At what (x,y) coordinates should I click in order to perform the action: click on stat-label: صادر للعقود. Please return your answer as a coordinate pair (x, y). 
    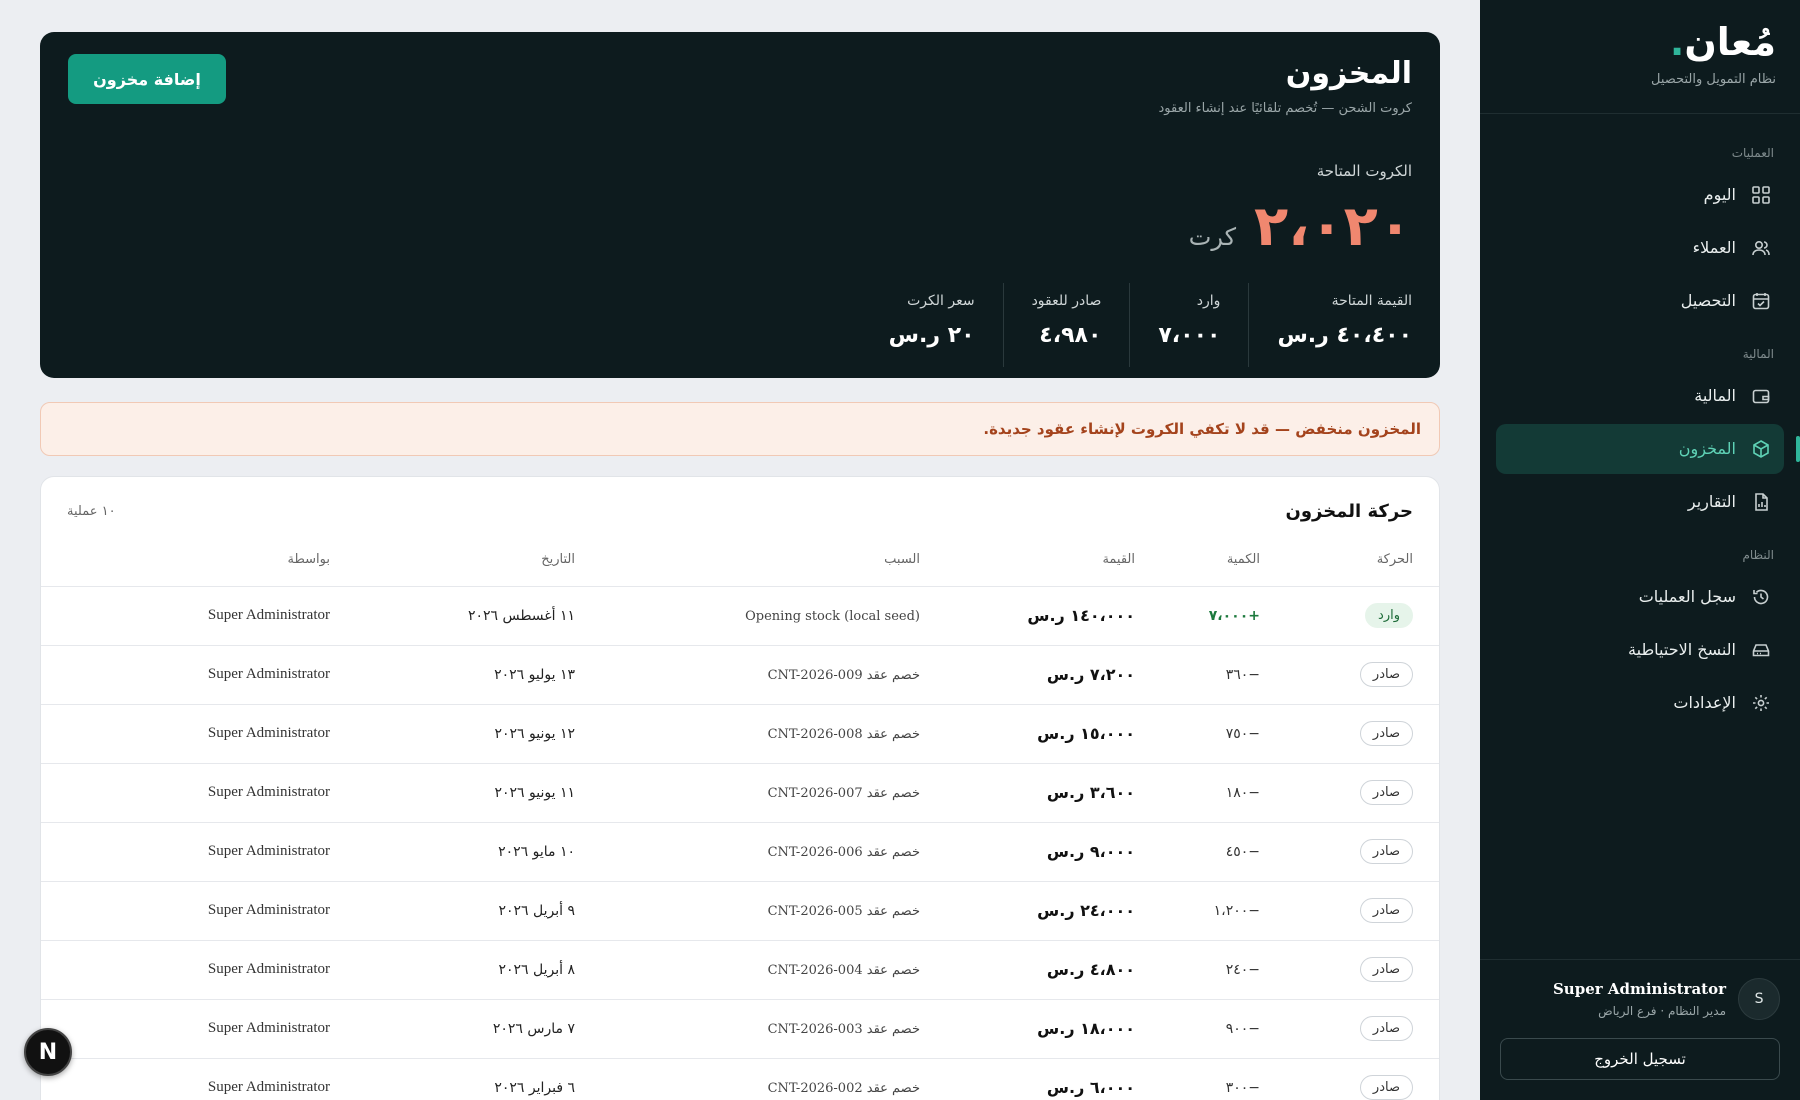
    Looking at the image, I should click on (1066, 301).